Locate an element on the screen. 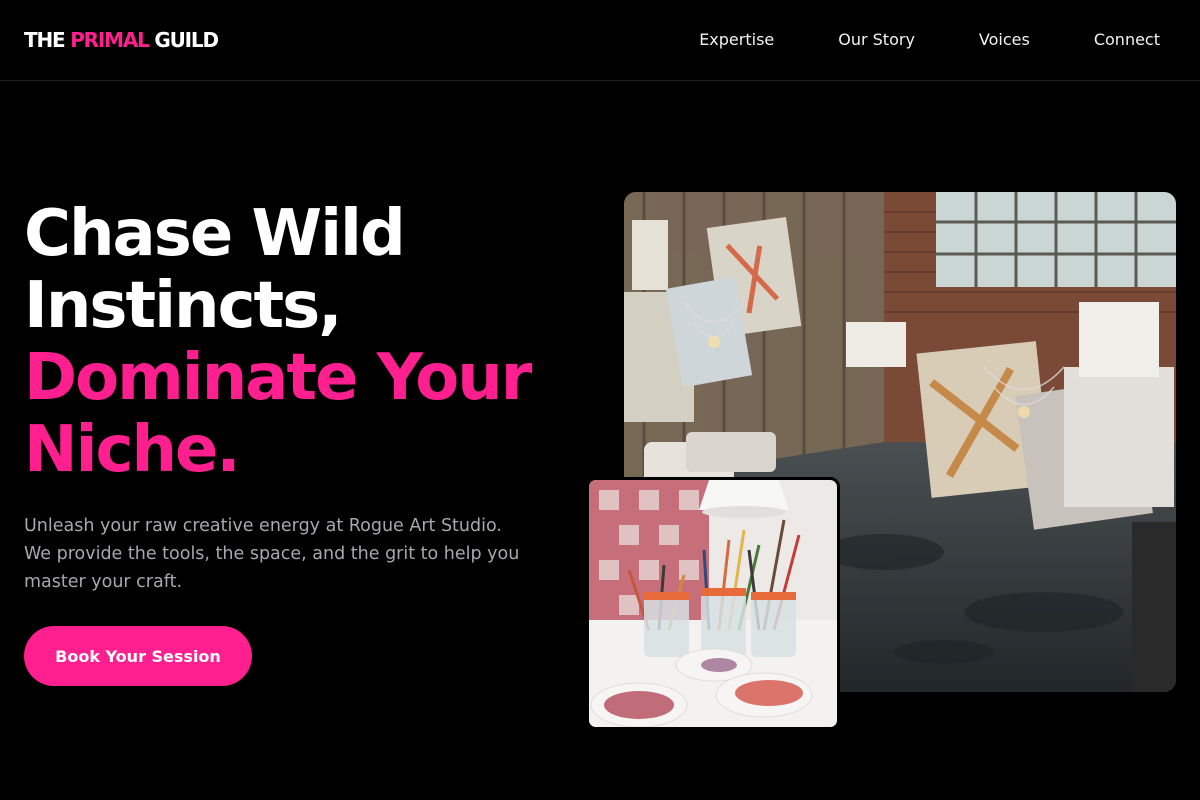 Image resolution: width=1200 pixels, height=800 pixels. headline-line-2: Instincts, is located at coordinates (183, 306).